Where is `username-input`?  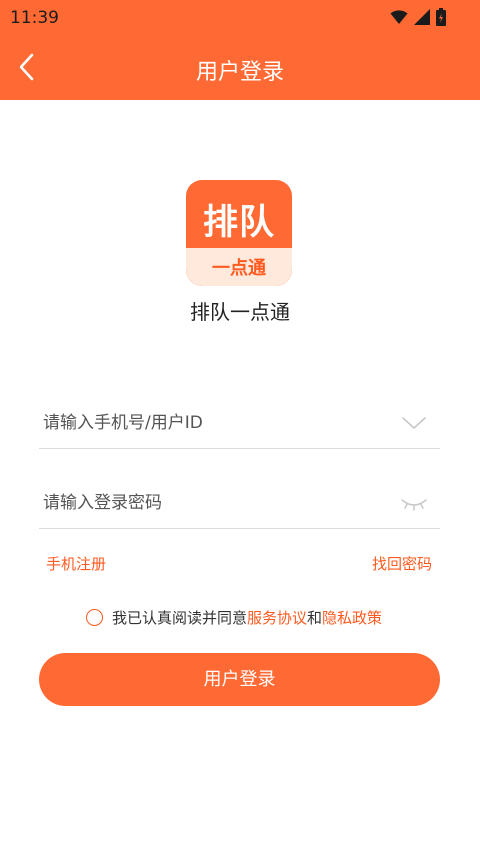 username-input is located at coordinates (213, 423).